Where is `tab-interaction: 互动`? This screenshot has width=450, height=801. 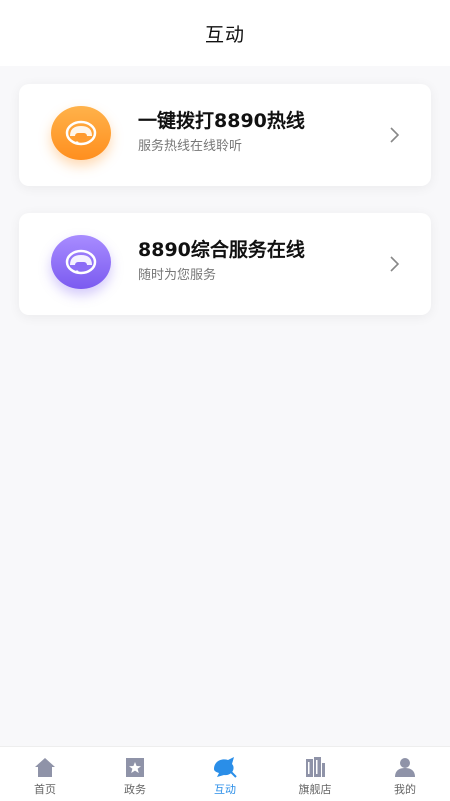 tab-interaction: 互动 is located at coordinates (225, 774).